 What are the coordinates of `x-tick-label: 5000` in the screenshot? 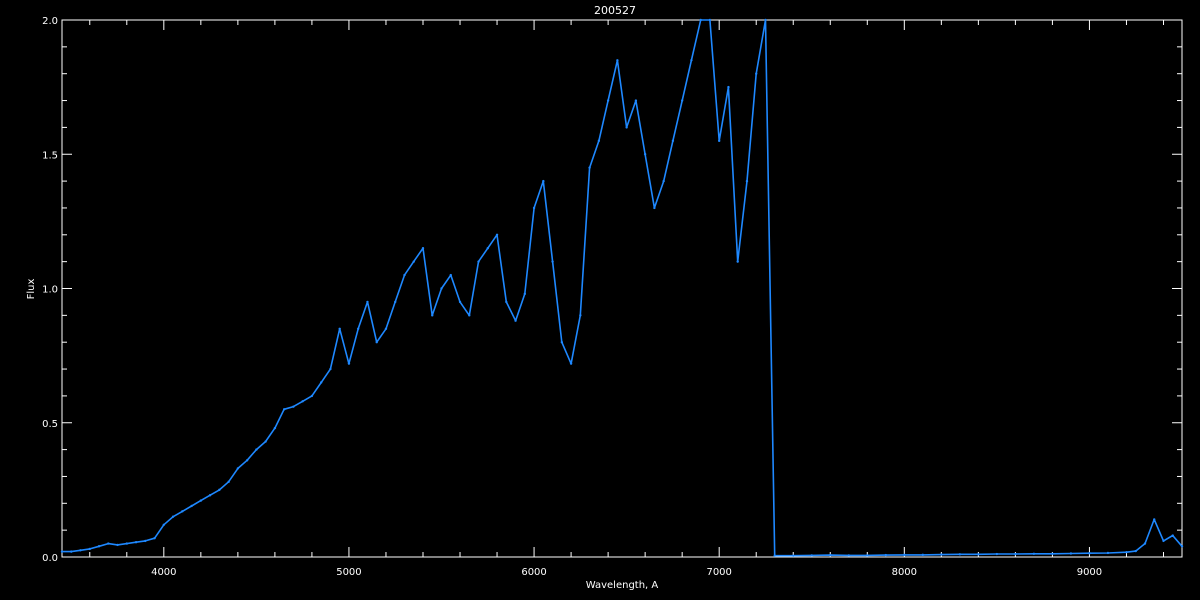 It's located at (348, 572).